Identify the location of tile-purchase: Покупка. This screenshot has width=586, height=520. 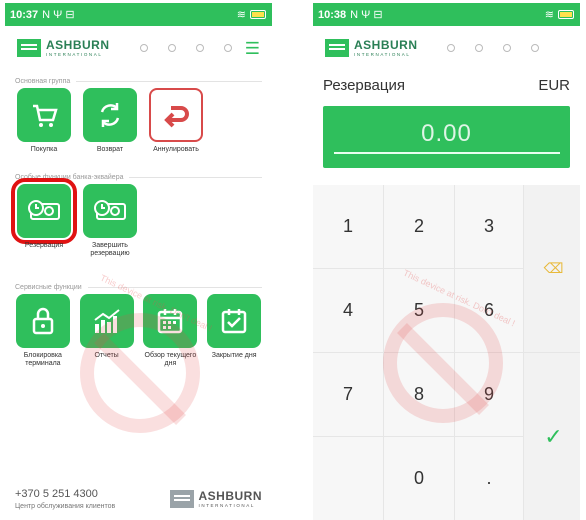
(44, 127).